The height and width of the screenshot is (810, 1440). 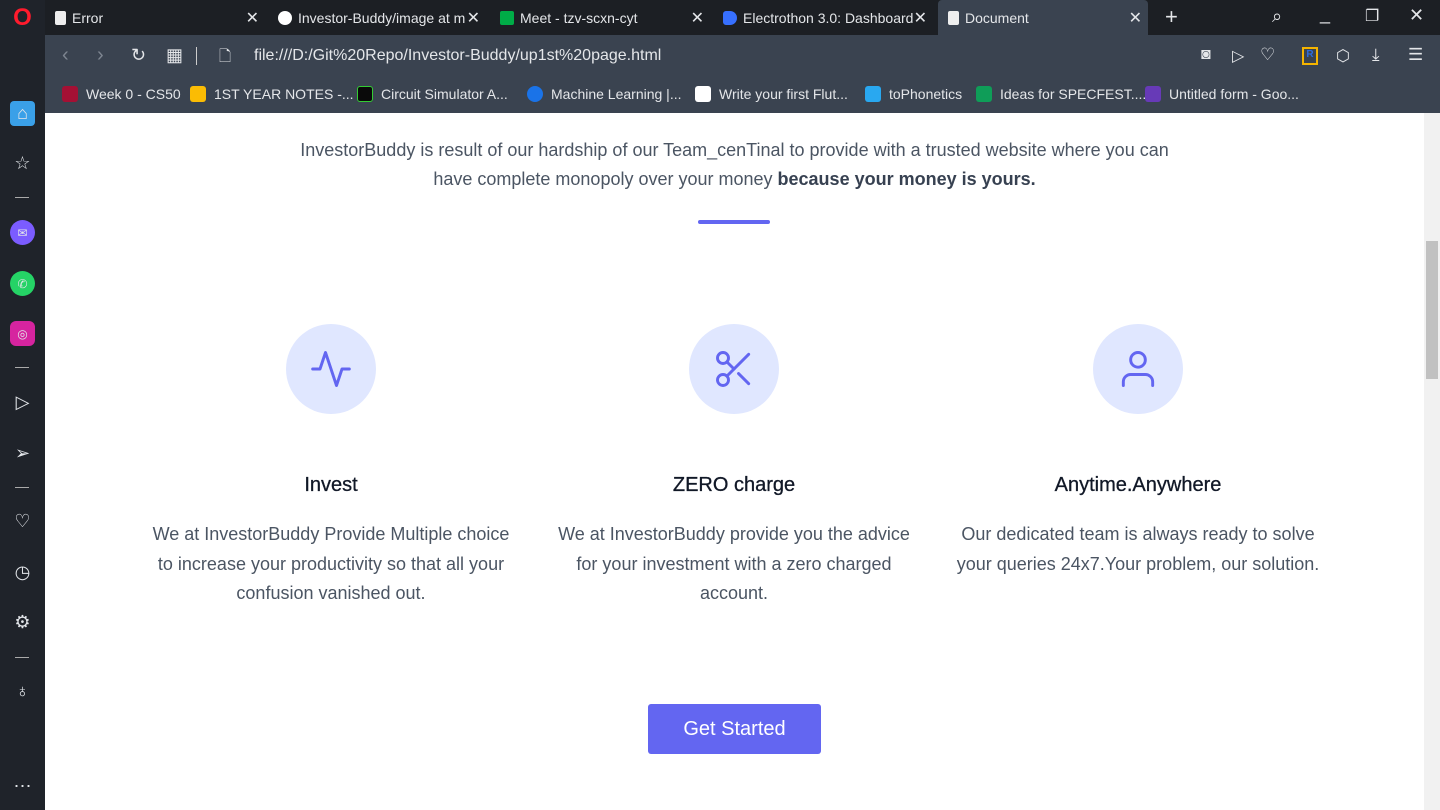 What do you see at coordinates (1138, 485) in the screenshot?
I see `feature-title: Anytime.Anywhere` at bounding box center [1138, 485].